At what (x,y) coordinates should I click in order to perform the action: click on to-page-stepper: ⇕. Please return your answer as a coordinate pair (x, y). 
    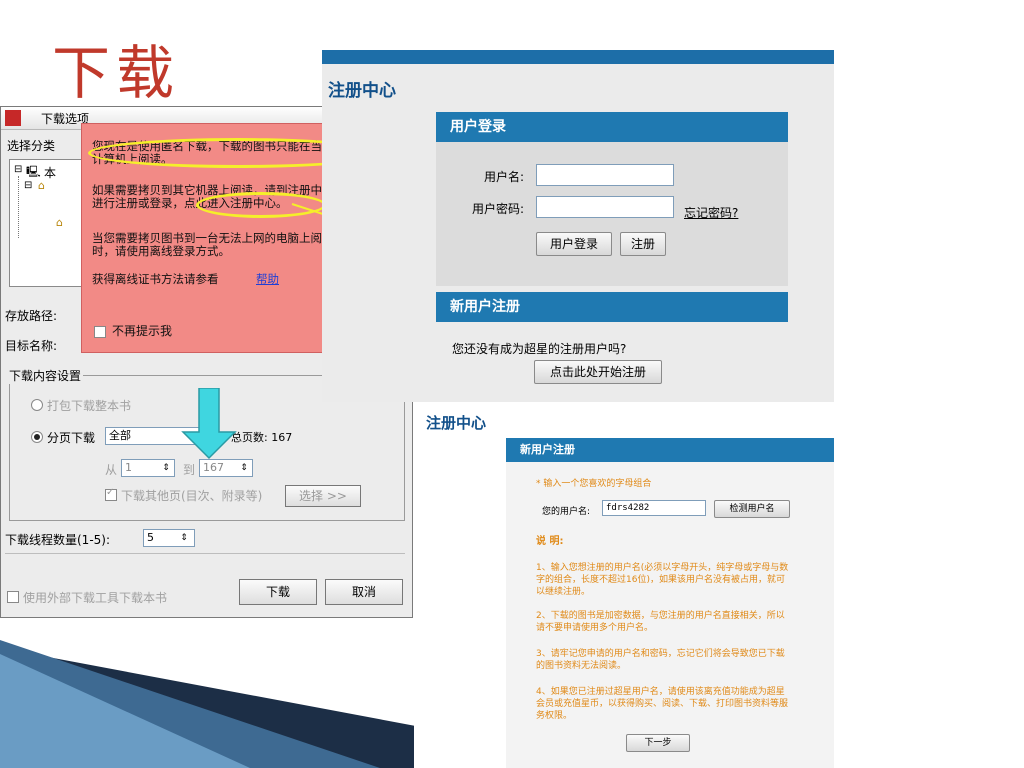
    Looking at the image, I should click on (244, 468).